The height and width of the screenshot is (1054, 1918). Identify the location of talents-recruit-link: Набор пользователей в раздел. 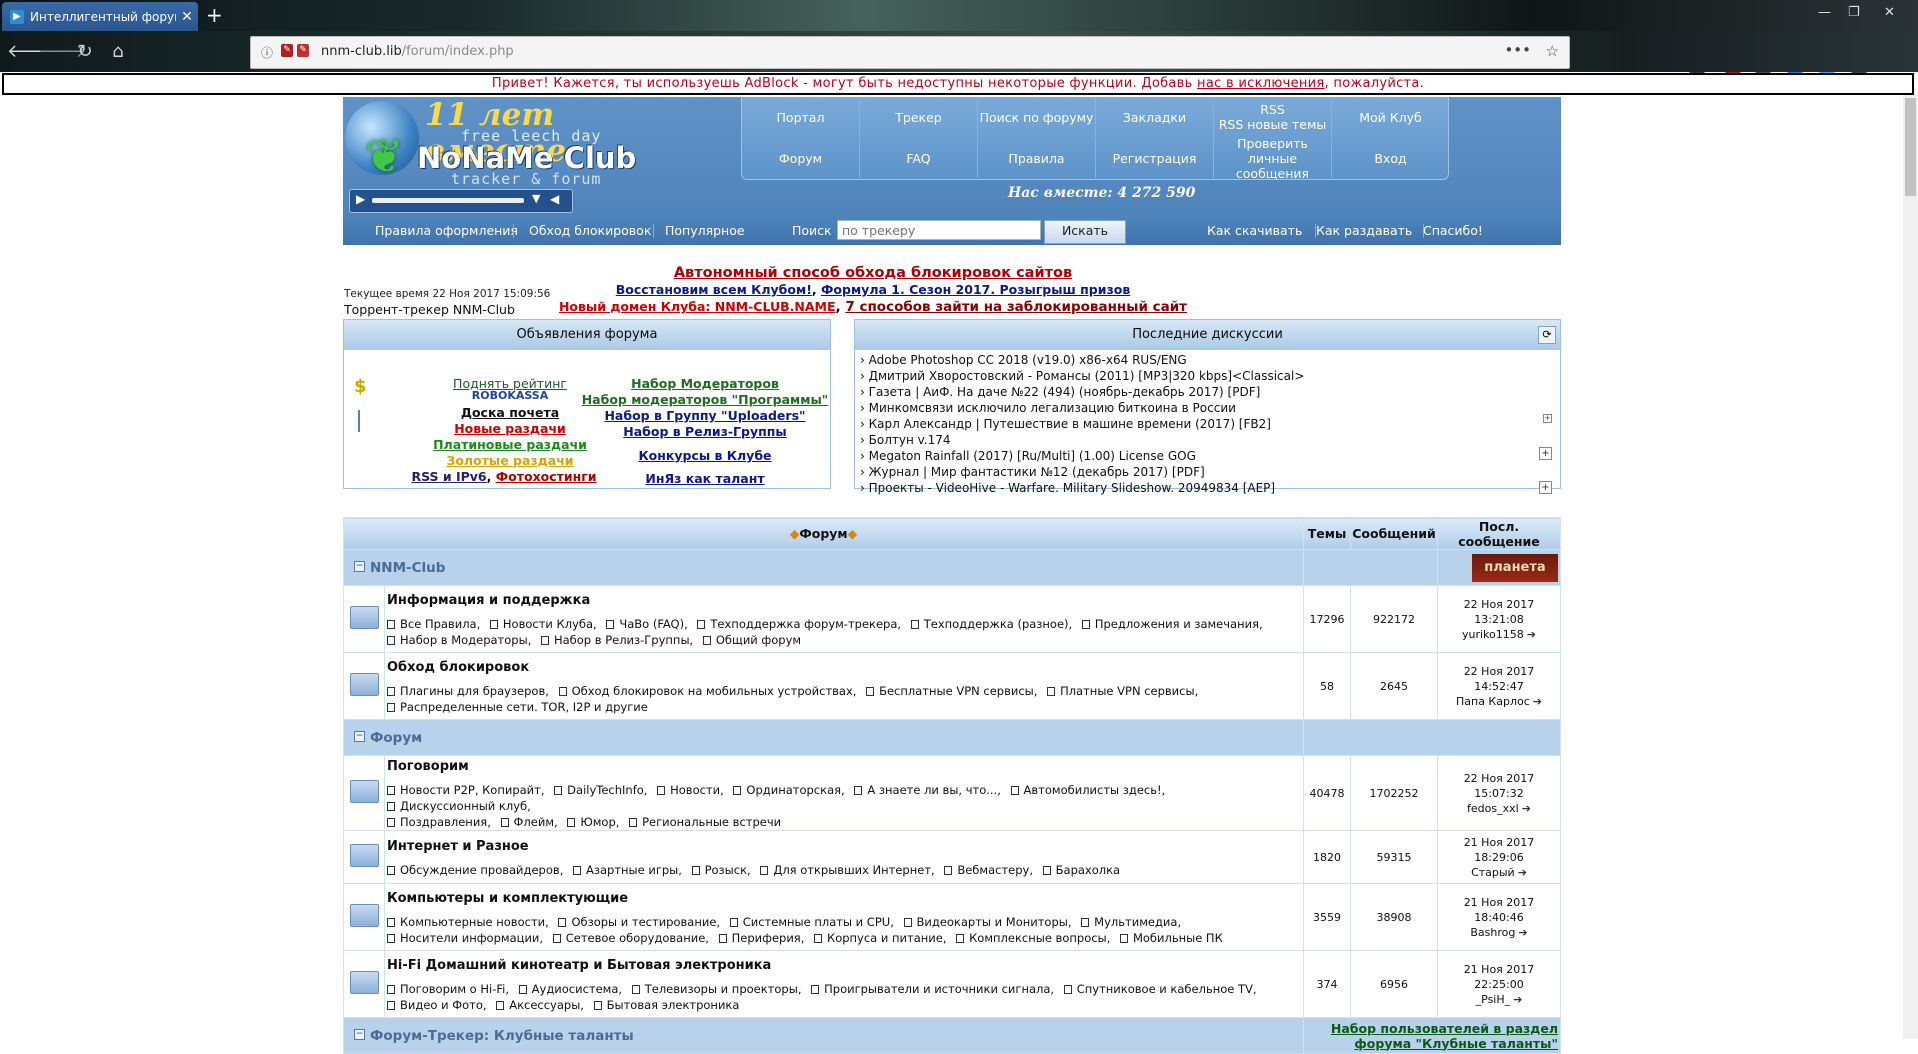
(1444, 1028).